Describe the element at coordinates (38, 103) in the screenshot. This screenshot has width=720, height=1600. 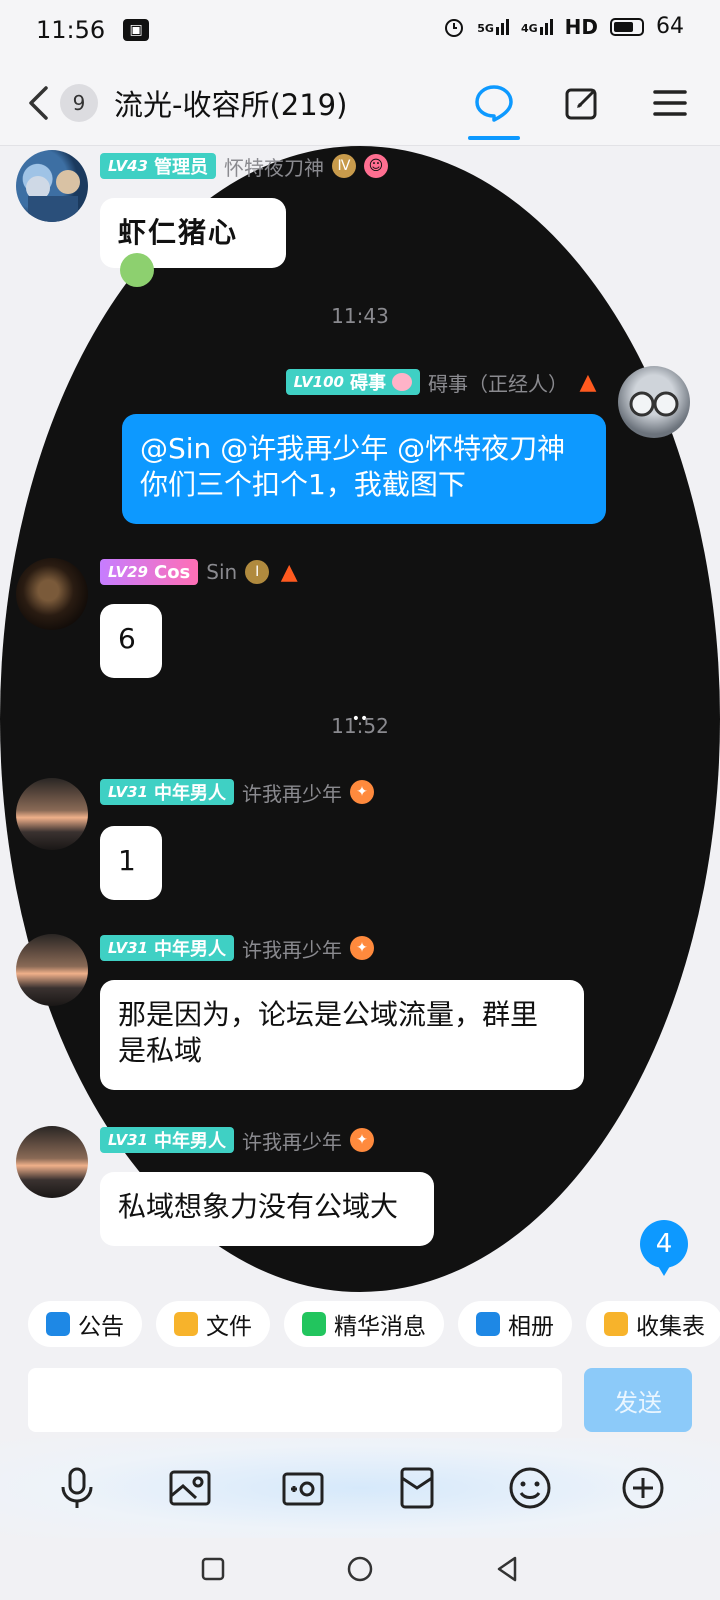
I see `back-icon` at that location.